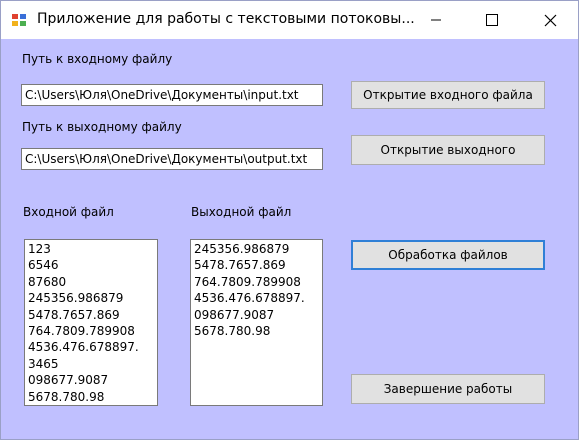 The image size is (579, 440). What do you see at coordinates (83, 347) in the screenshot?
I see `input-line: 4536.476.678897.` at bounding box center [83, 347].